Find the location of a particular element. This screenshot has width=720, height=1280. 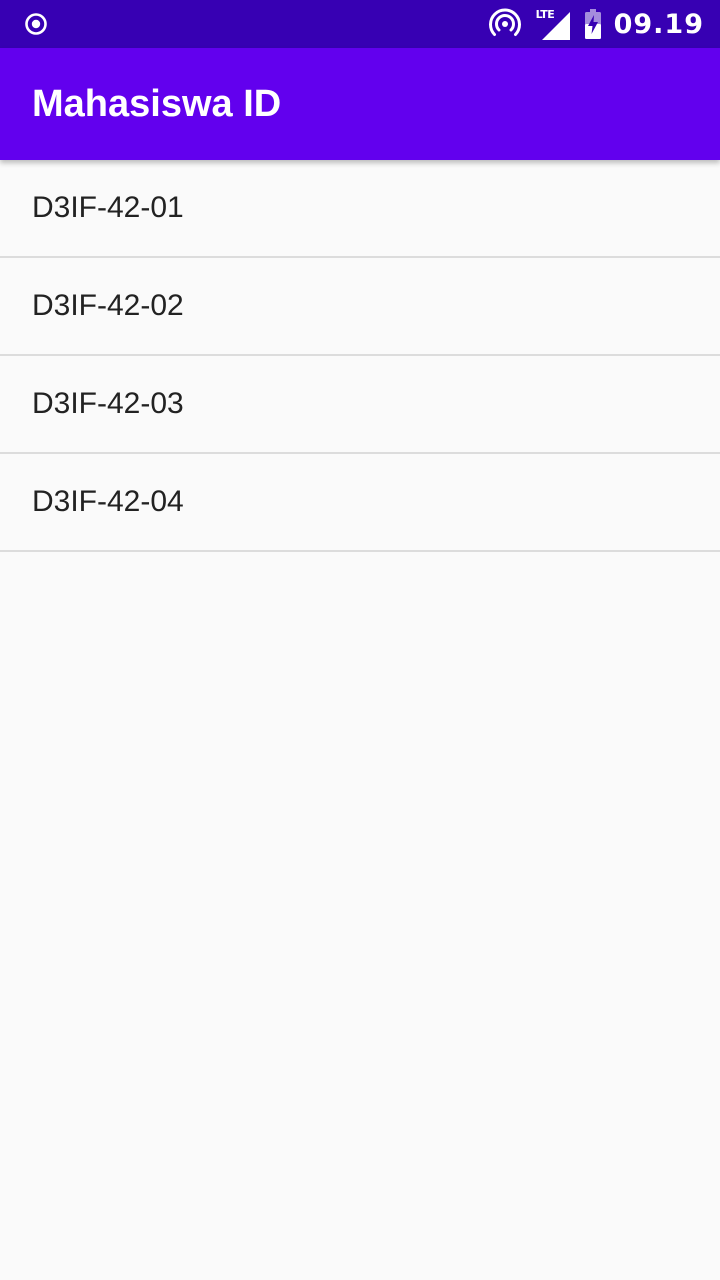

status-bar: LTE 09.19 is located at coordinates (360, 24).